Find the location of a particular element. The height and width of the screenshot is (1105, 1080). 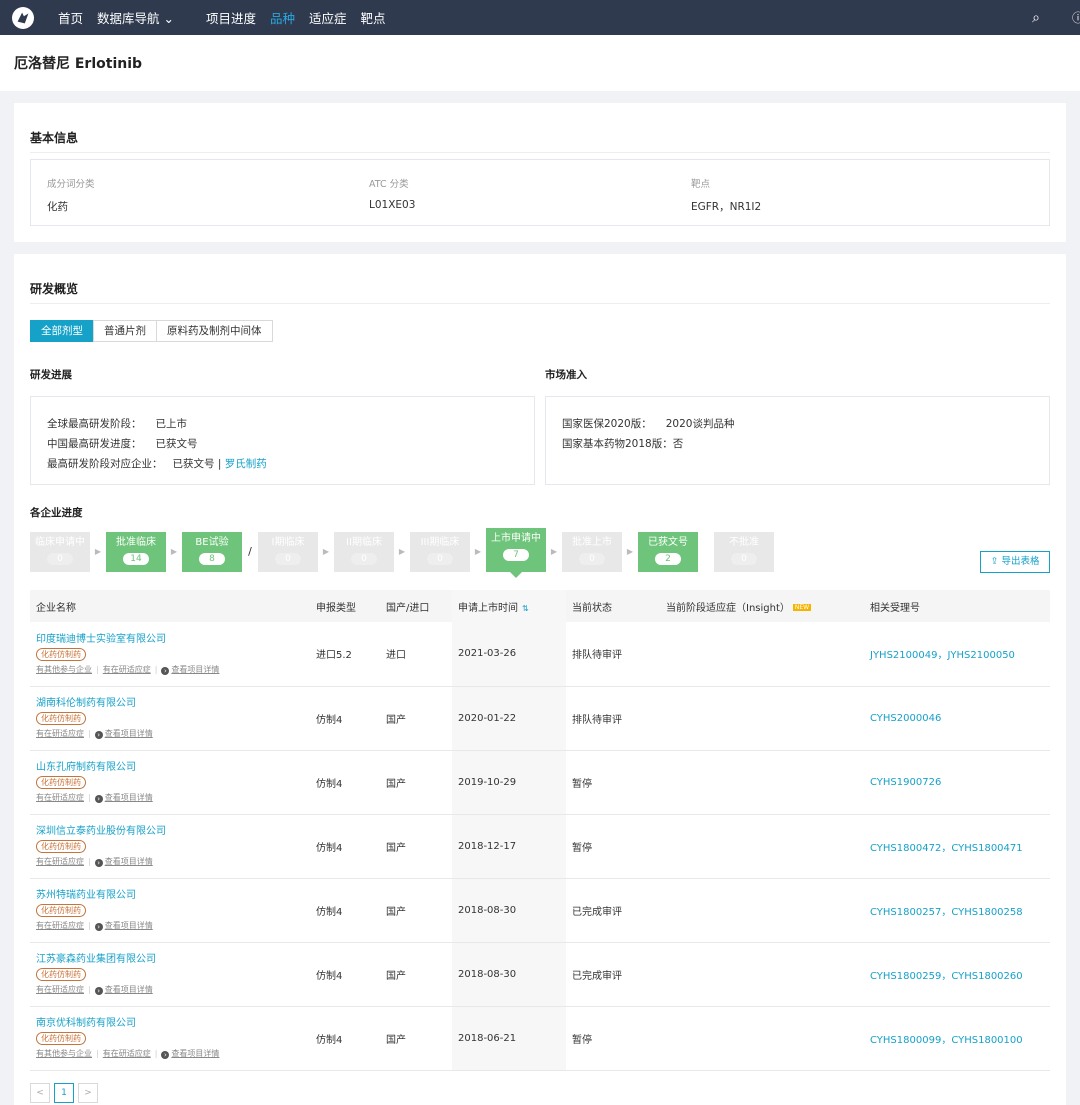

company-name-link: 山东孔府制药有限公司 is located at coordinates (173, 768).